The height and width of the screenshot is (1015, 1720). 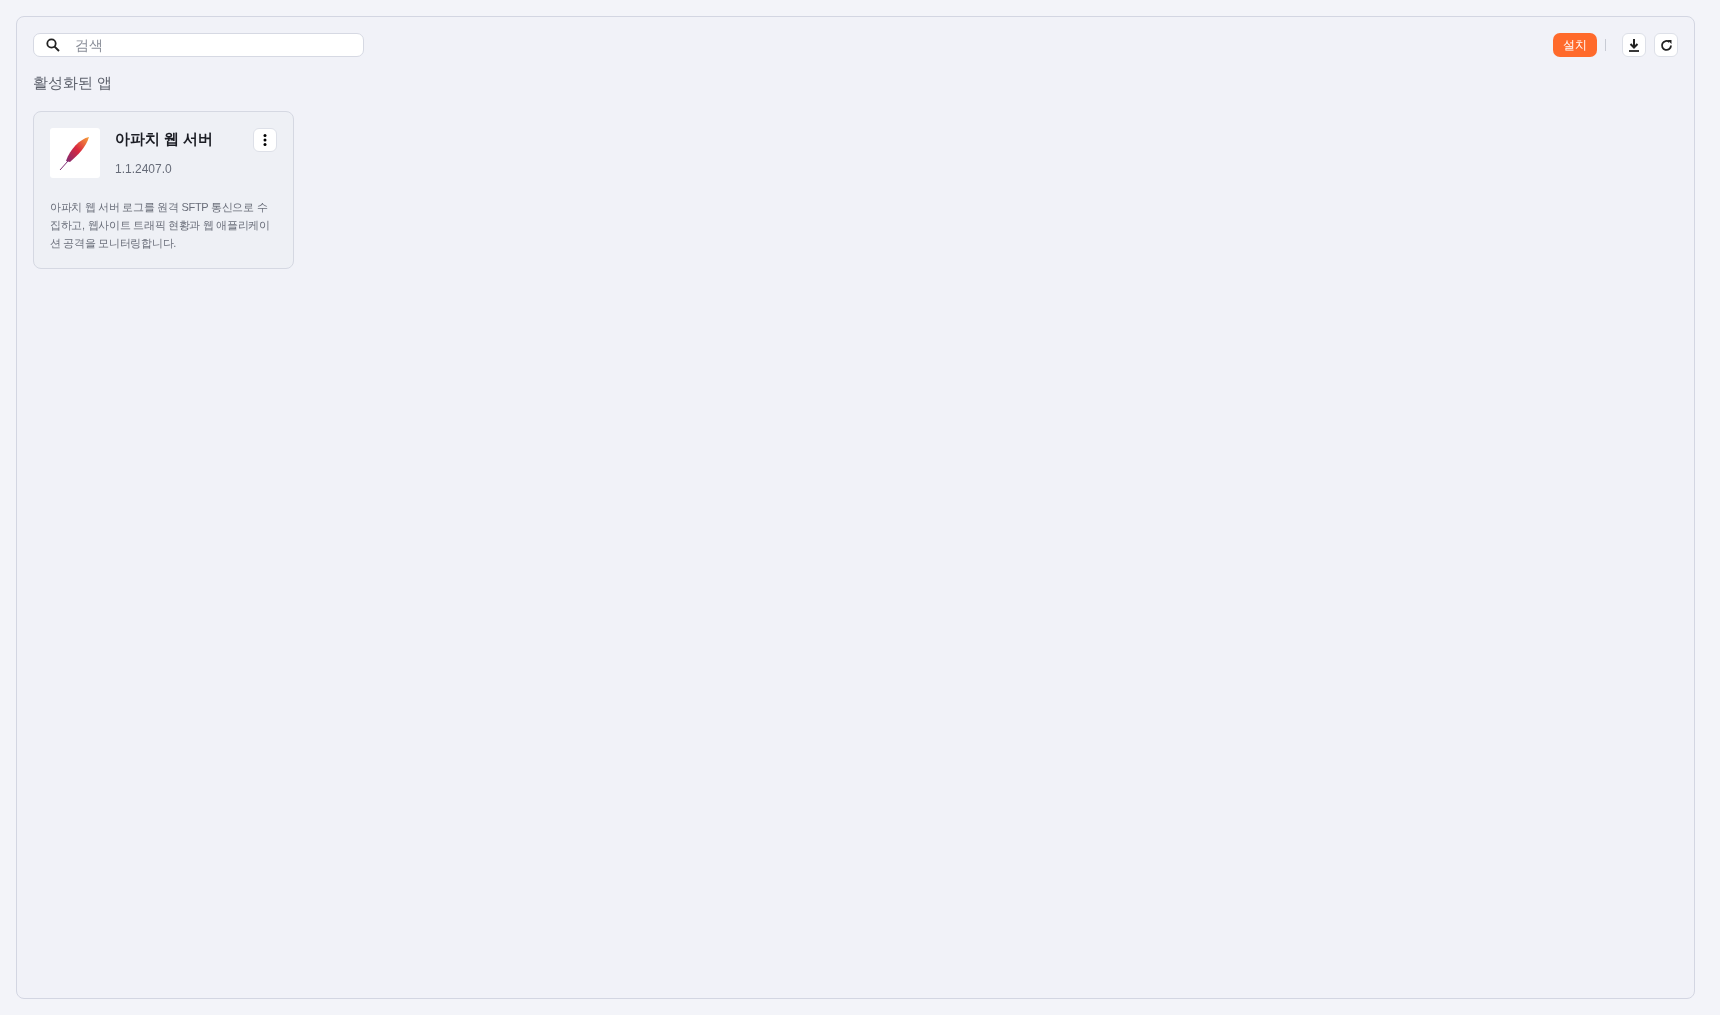 I want to click on section-title: 활성화된 앱, so click(x=73, y=83).